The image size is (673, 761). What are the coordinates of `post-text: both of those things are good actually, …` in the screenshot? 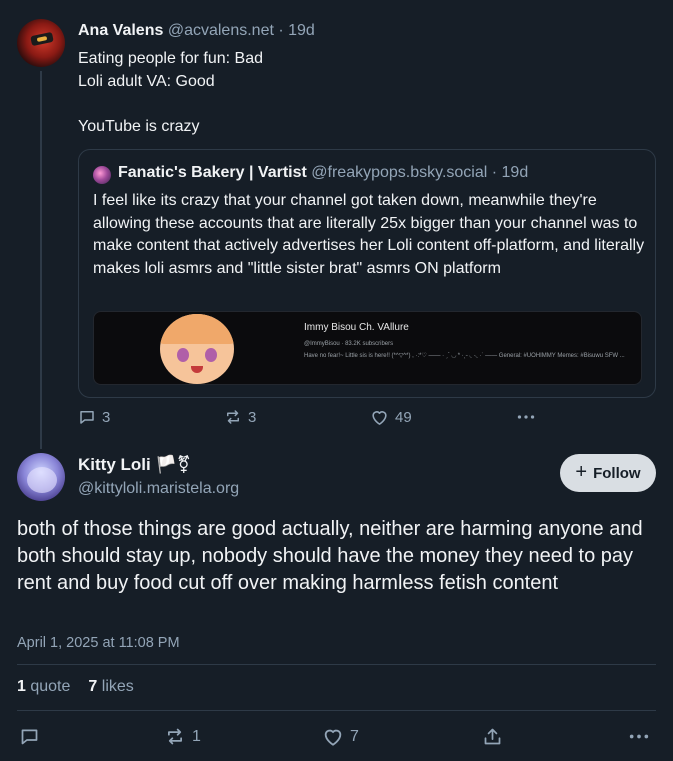 It's located at (330, 556).